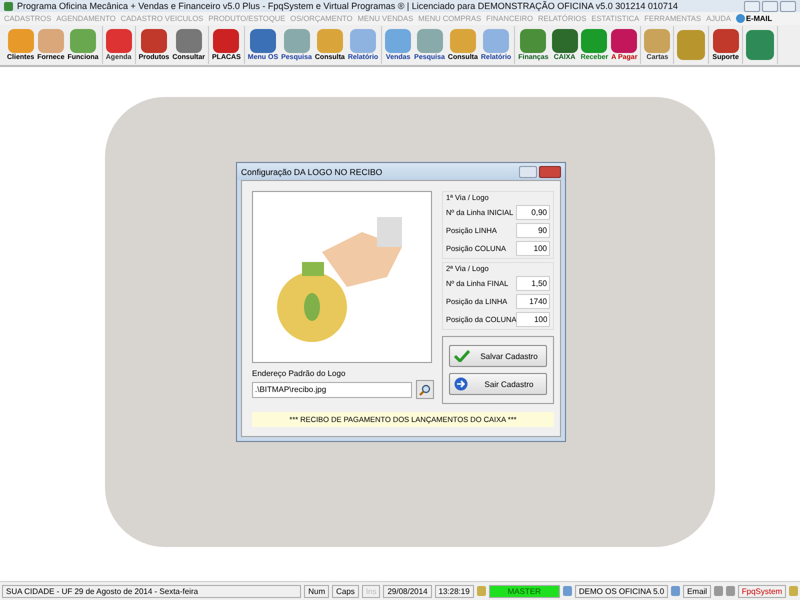 The width and height of the screenshot is (800, 600). I want to click on status-panel: DEMO OS OFICINA 5.0, so click(621, 591).